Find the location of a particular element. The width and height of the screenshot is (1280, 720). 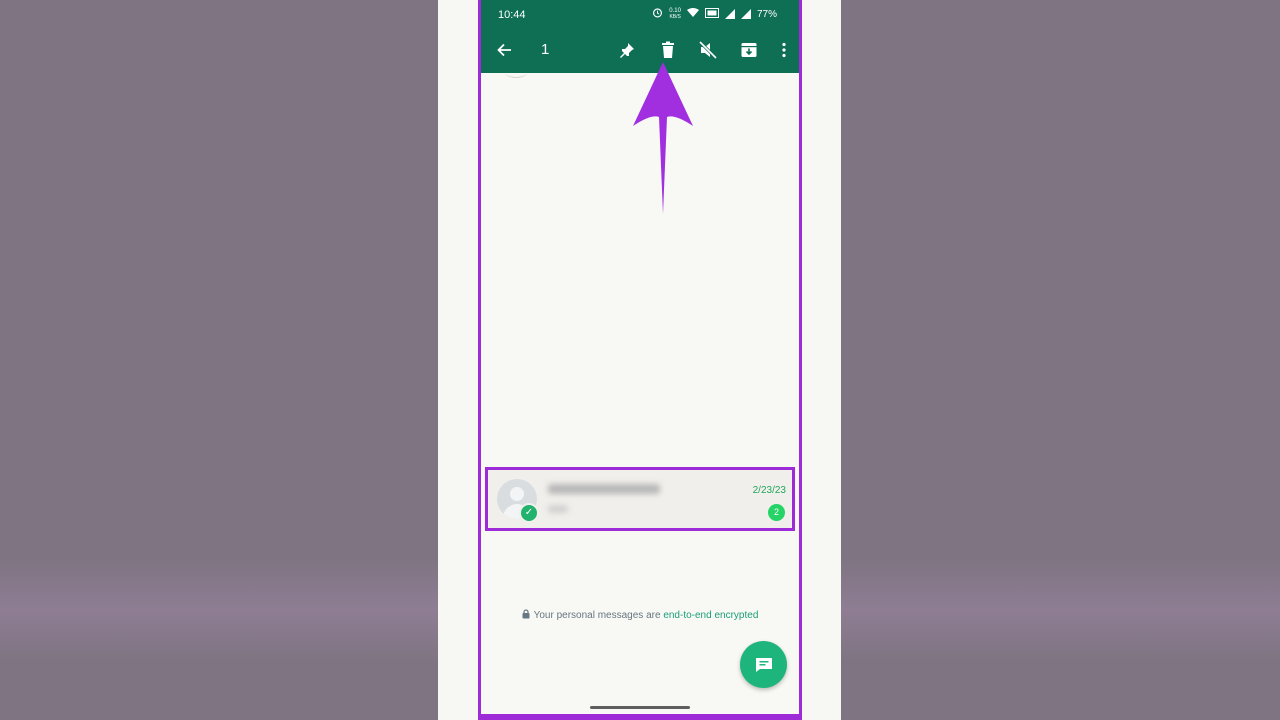

status-icons: 0.10 KB/S 77% is located at coordinates (714, 14).